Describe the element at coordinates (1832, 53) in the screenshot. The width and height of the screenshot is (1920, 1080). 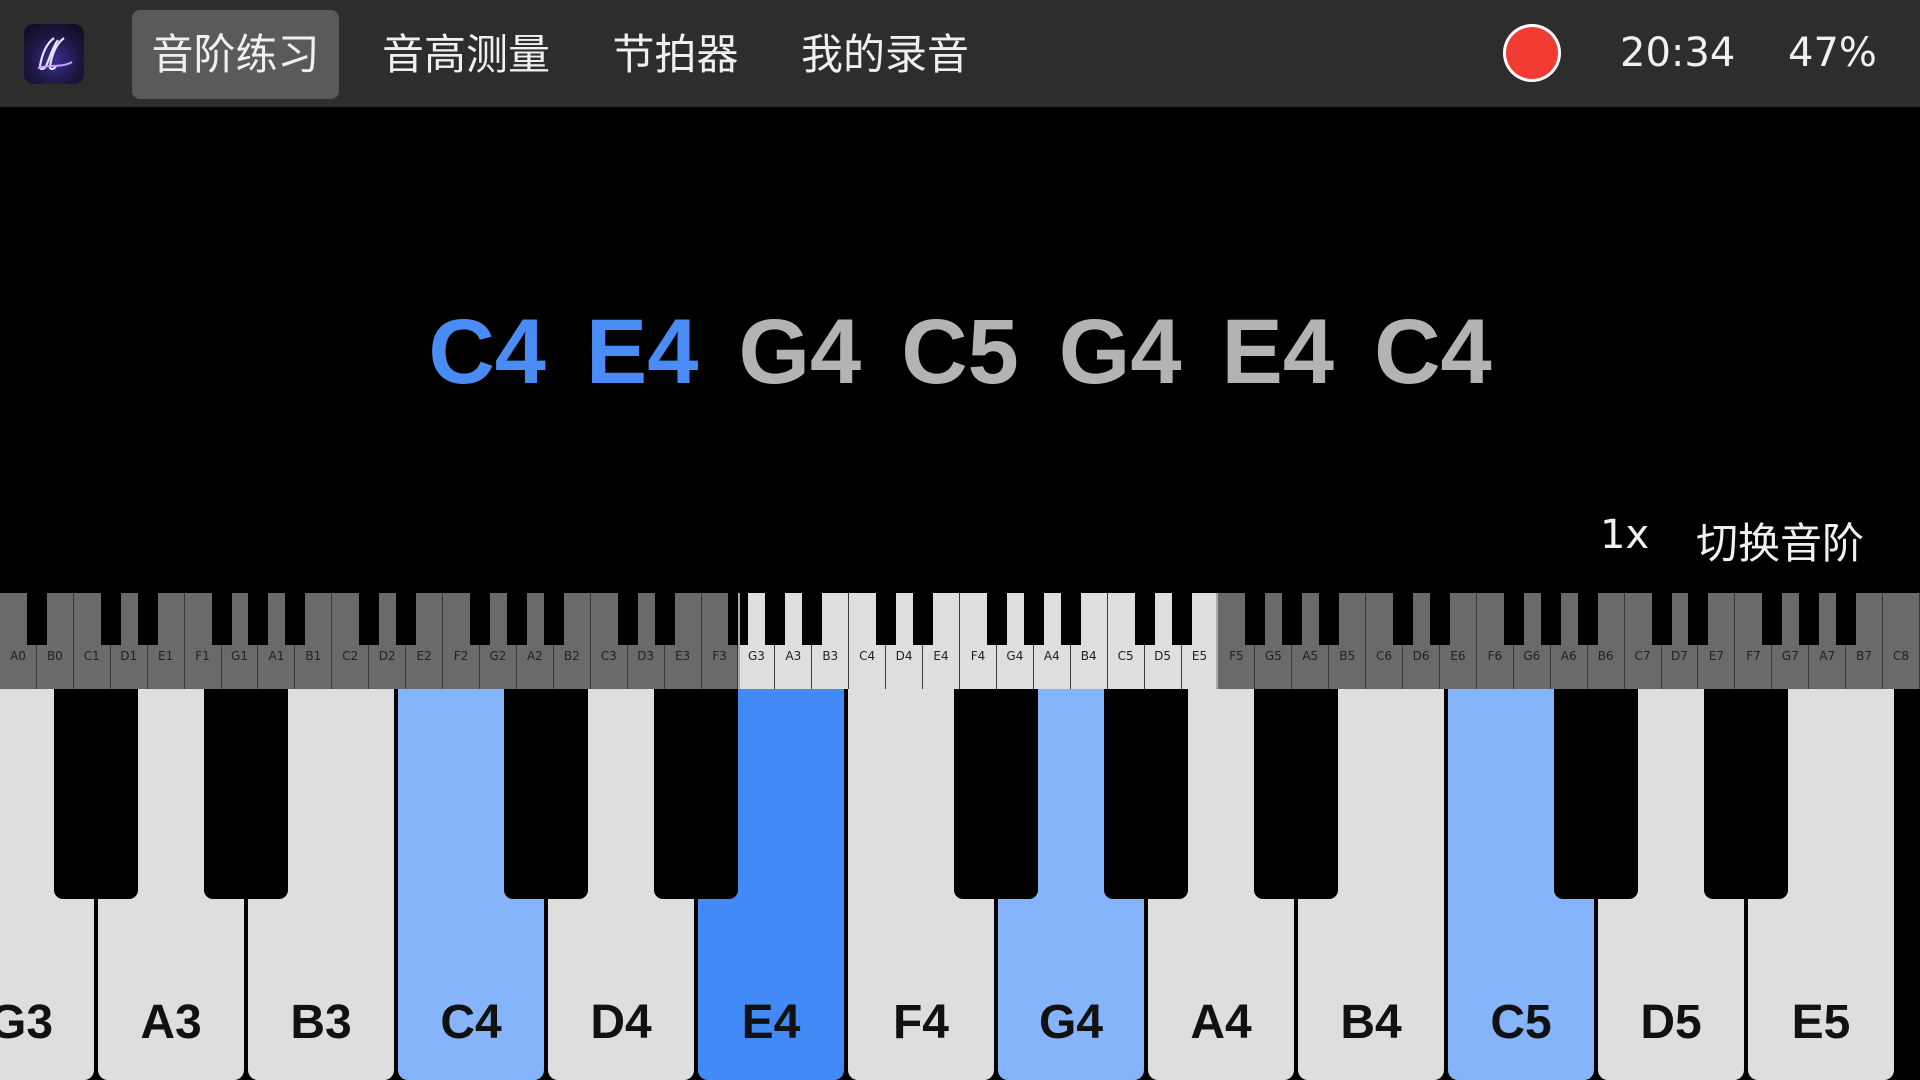
I see `battery-level: 47%` at that location.